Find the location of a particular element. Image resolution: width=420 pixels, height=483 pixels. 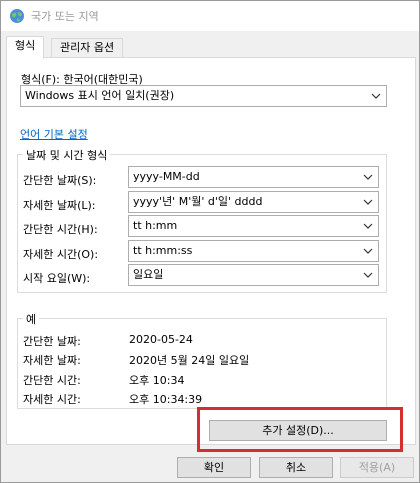

apply-button: 적용(A) is located at coordinates (377, 467).